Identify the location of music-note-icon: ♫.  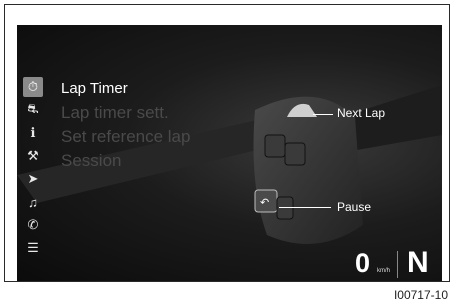
(33, 202).